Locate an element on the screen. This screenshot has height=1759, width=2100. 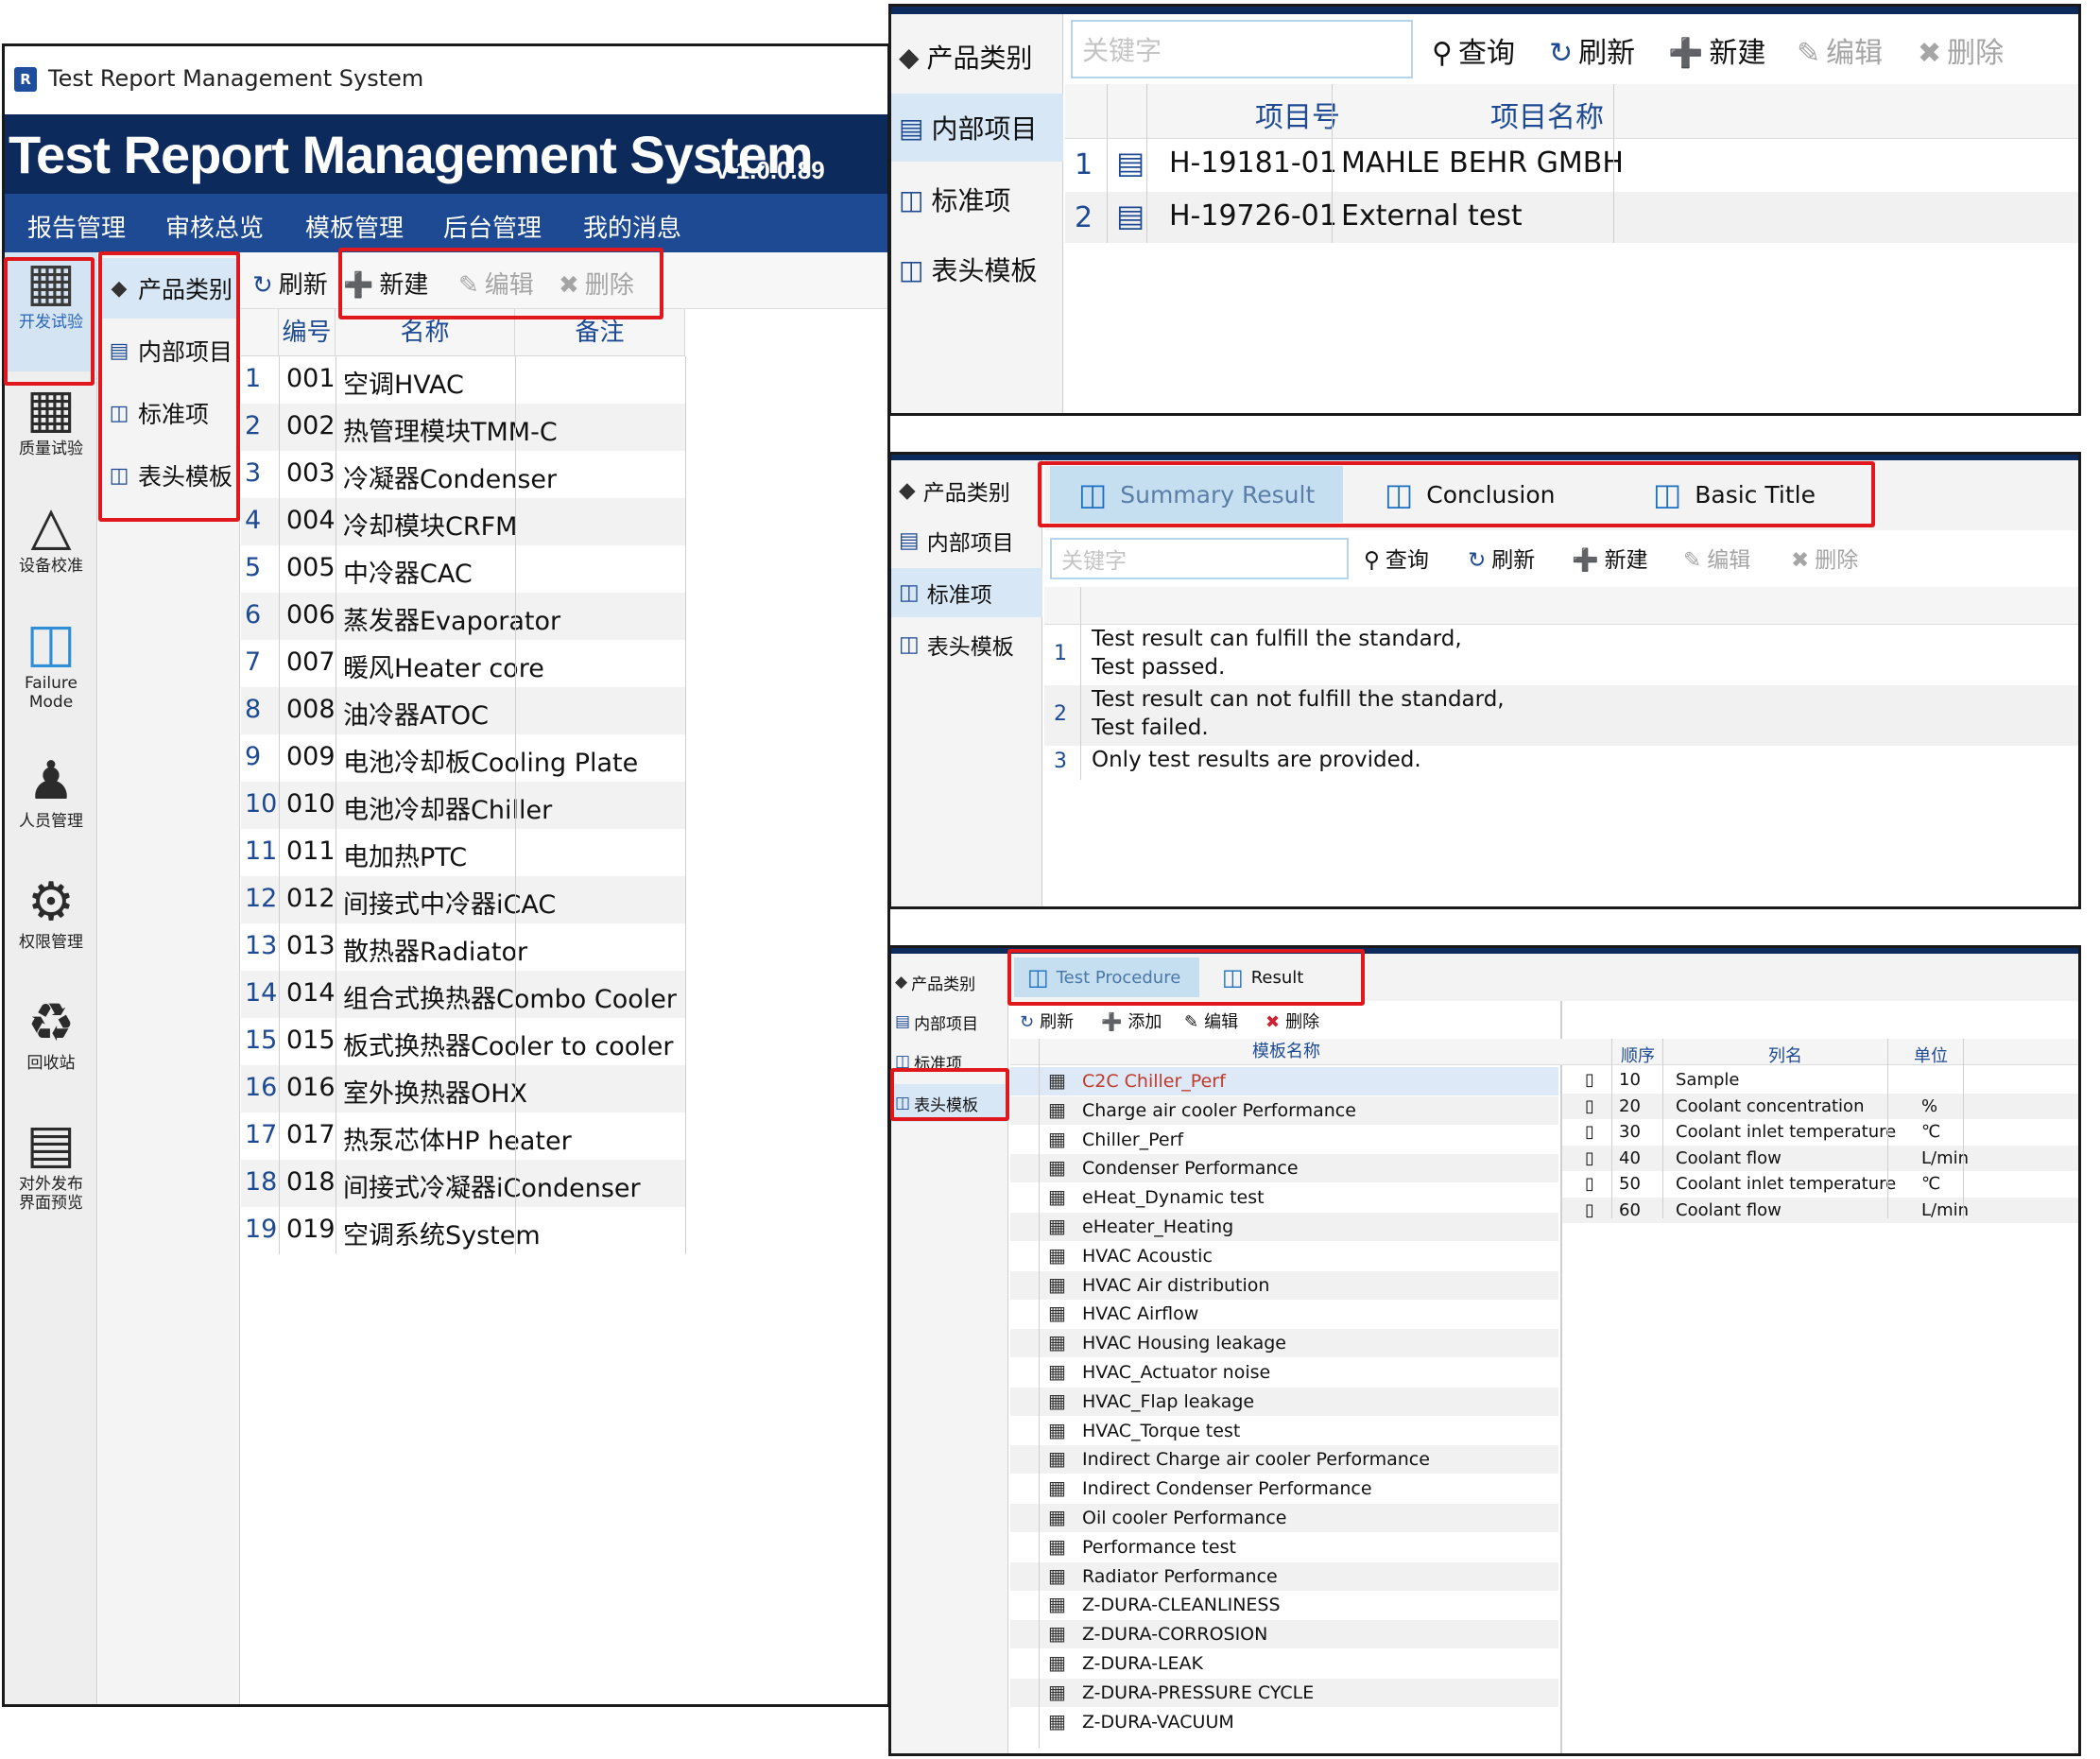
menu-backend-management: 后台管理 is located at coordinates (493, 226).